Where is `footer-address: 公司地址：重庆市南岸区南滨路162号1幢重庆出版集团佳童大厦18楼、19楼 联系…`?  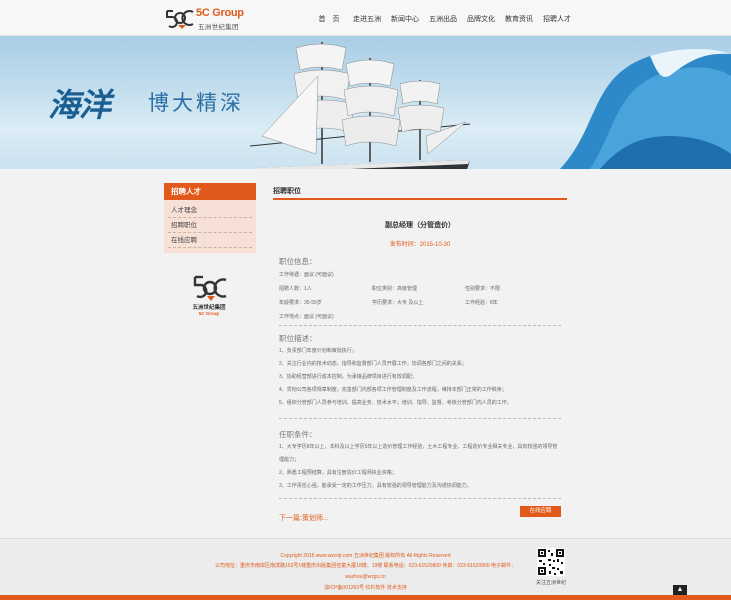
footer-address: 公司地址：重庆市南岸区南滨路162号1幢重庆出版集团佳童大厦18楼、19楼 联系… is located at coordinates (365, 566).